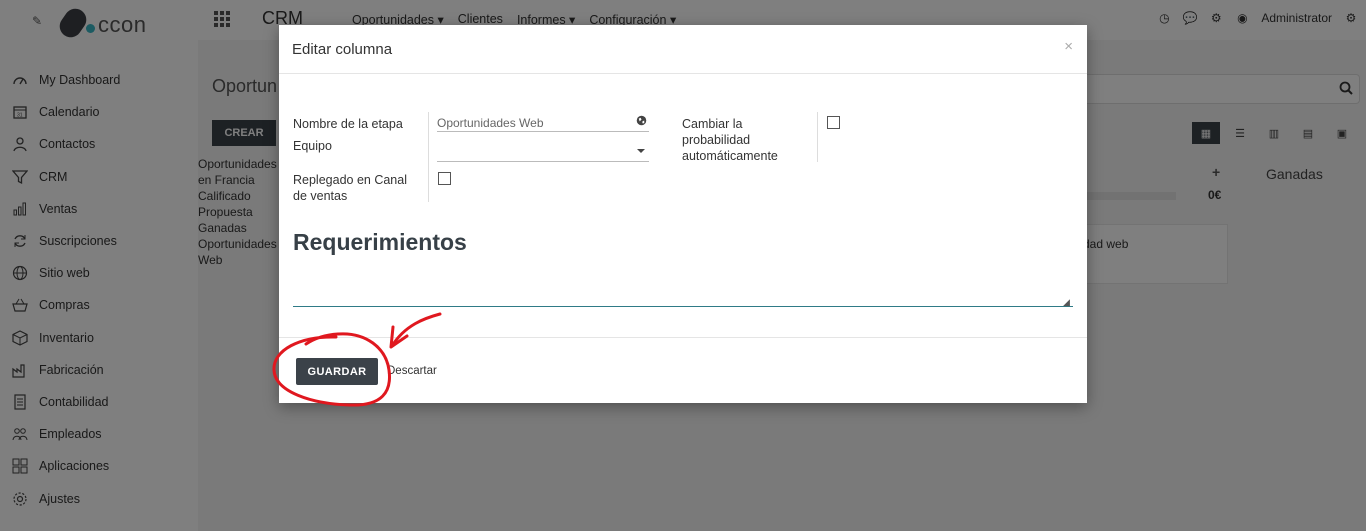  I want to click on save-button: GUARDAR, so click(337, 371).